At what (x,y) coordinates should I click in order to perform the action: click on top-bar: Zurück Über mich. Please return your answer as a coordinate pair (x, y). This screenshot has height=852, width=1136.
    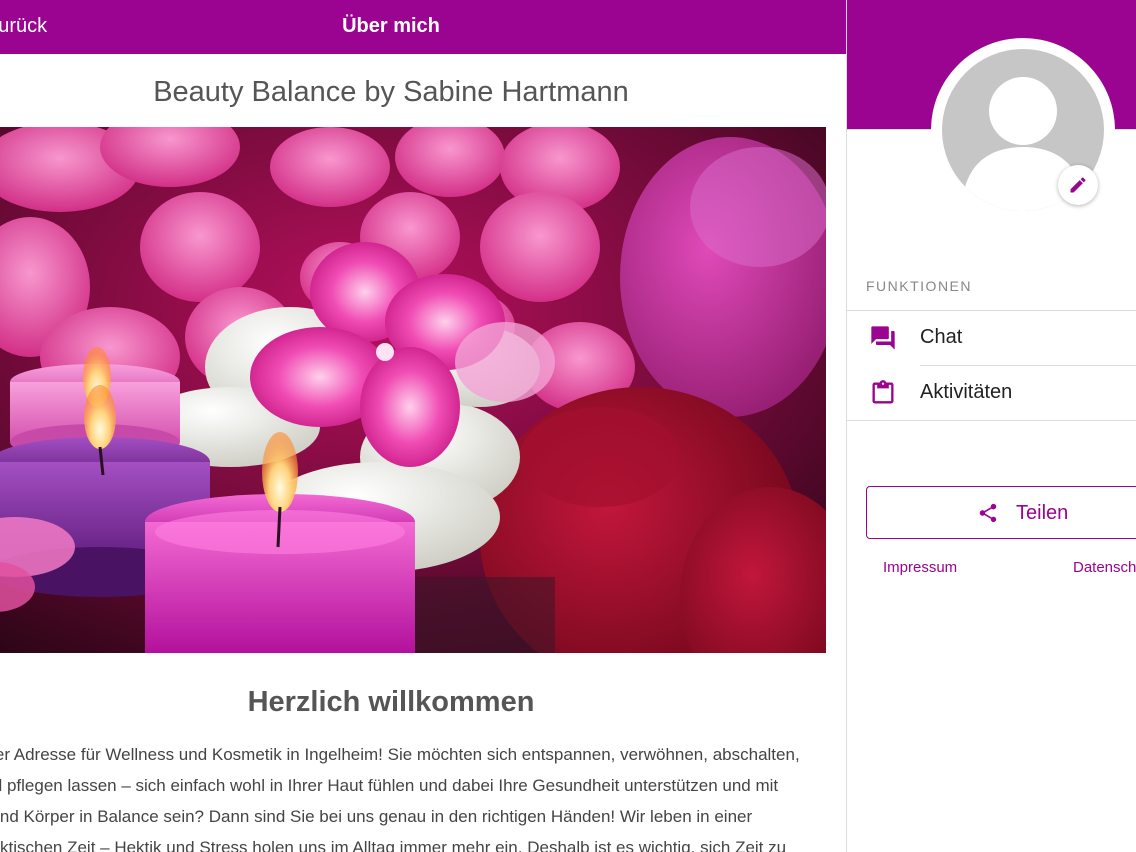
    Looking at the image, I should click on (423, 27).